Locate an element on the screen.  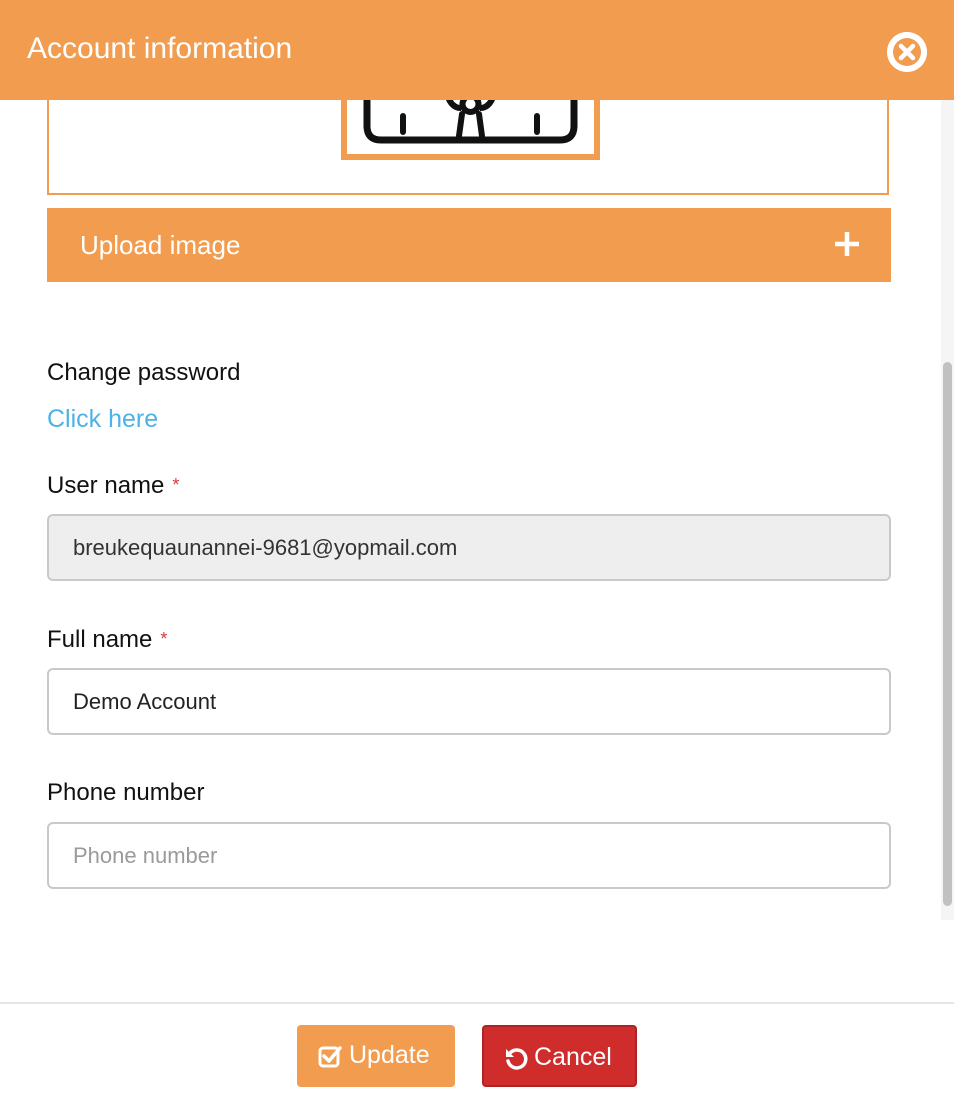
update-button-label: Update is located at coordinates (389, 1055).